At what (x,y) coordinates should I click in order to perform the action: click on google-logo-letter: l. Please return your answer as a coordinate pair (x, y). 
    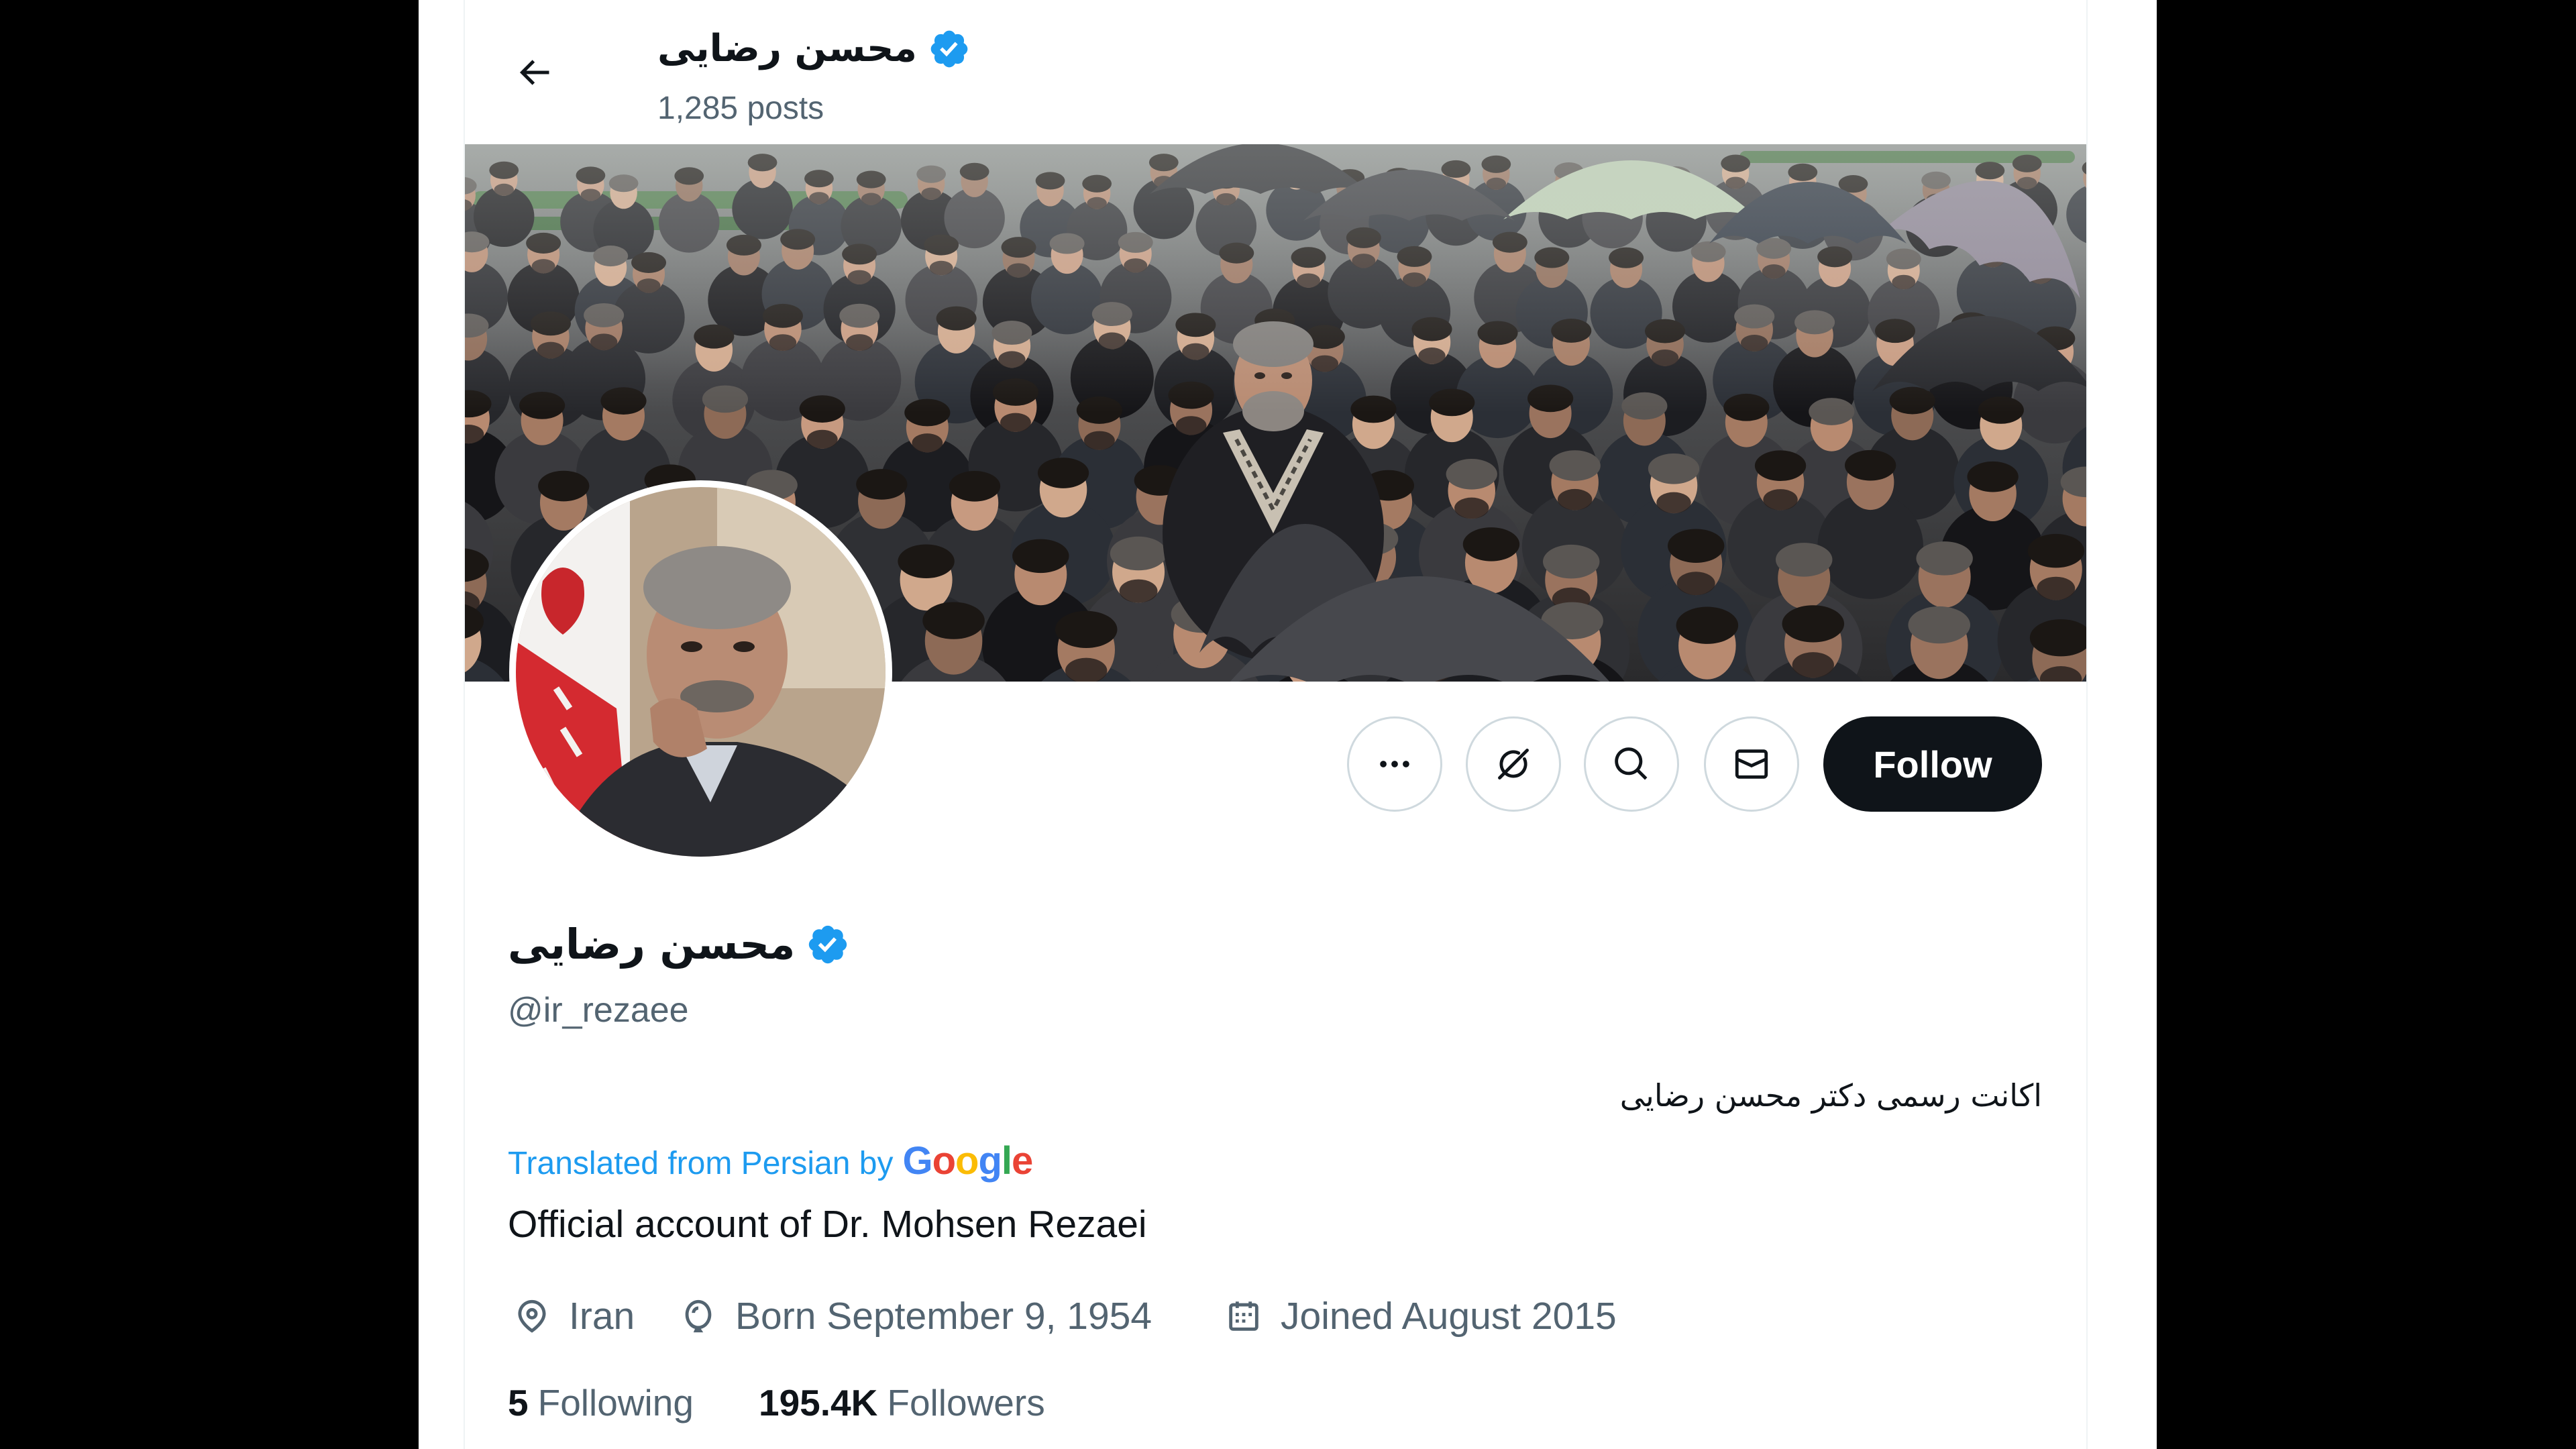
    Looking at the image, I should click on (1006, 1161).